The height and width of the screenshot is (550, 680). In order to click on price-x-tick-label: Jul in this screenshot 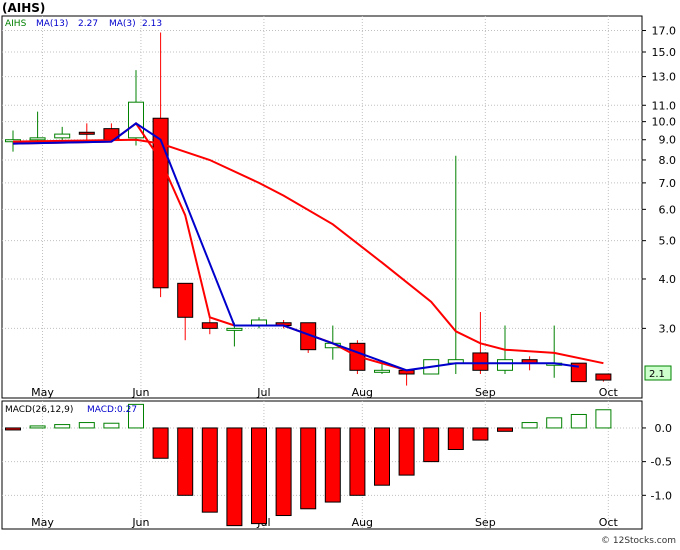, I will do `click(263, 392)`.